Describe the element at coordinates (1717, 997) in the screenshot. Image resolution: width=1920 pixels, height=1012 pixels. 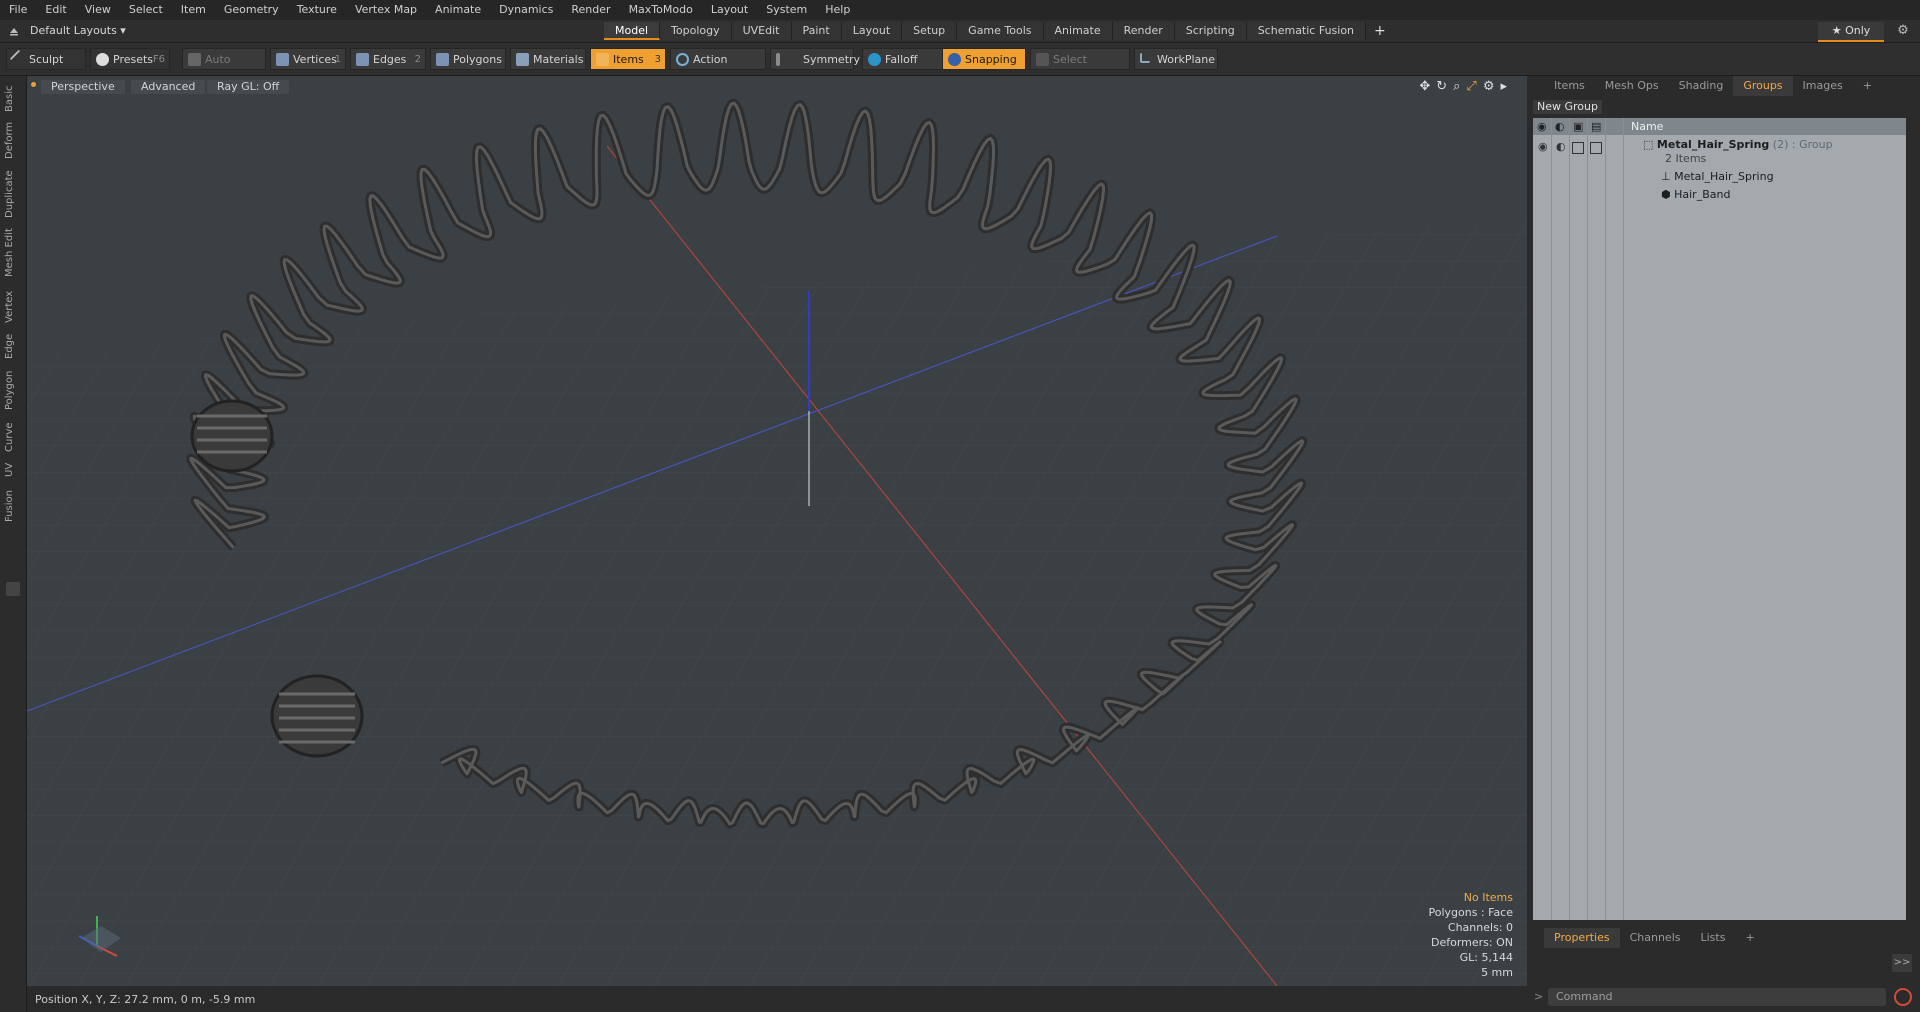
I see `command-input: Command` at that location.